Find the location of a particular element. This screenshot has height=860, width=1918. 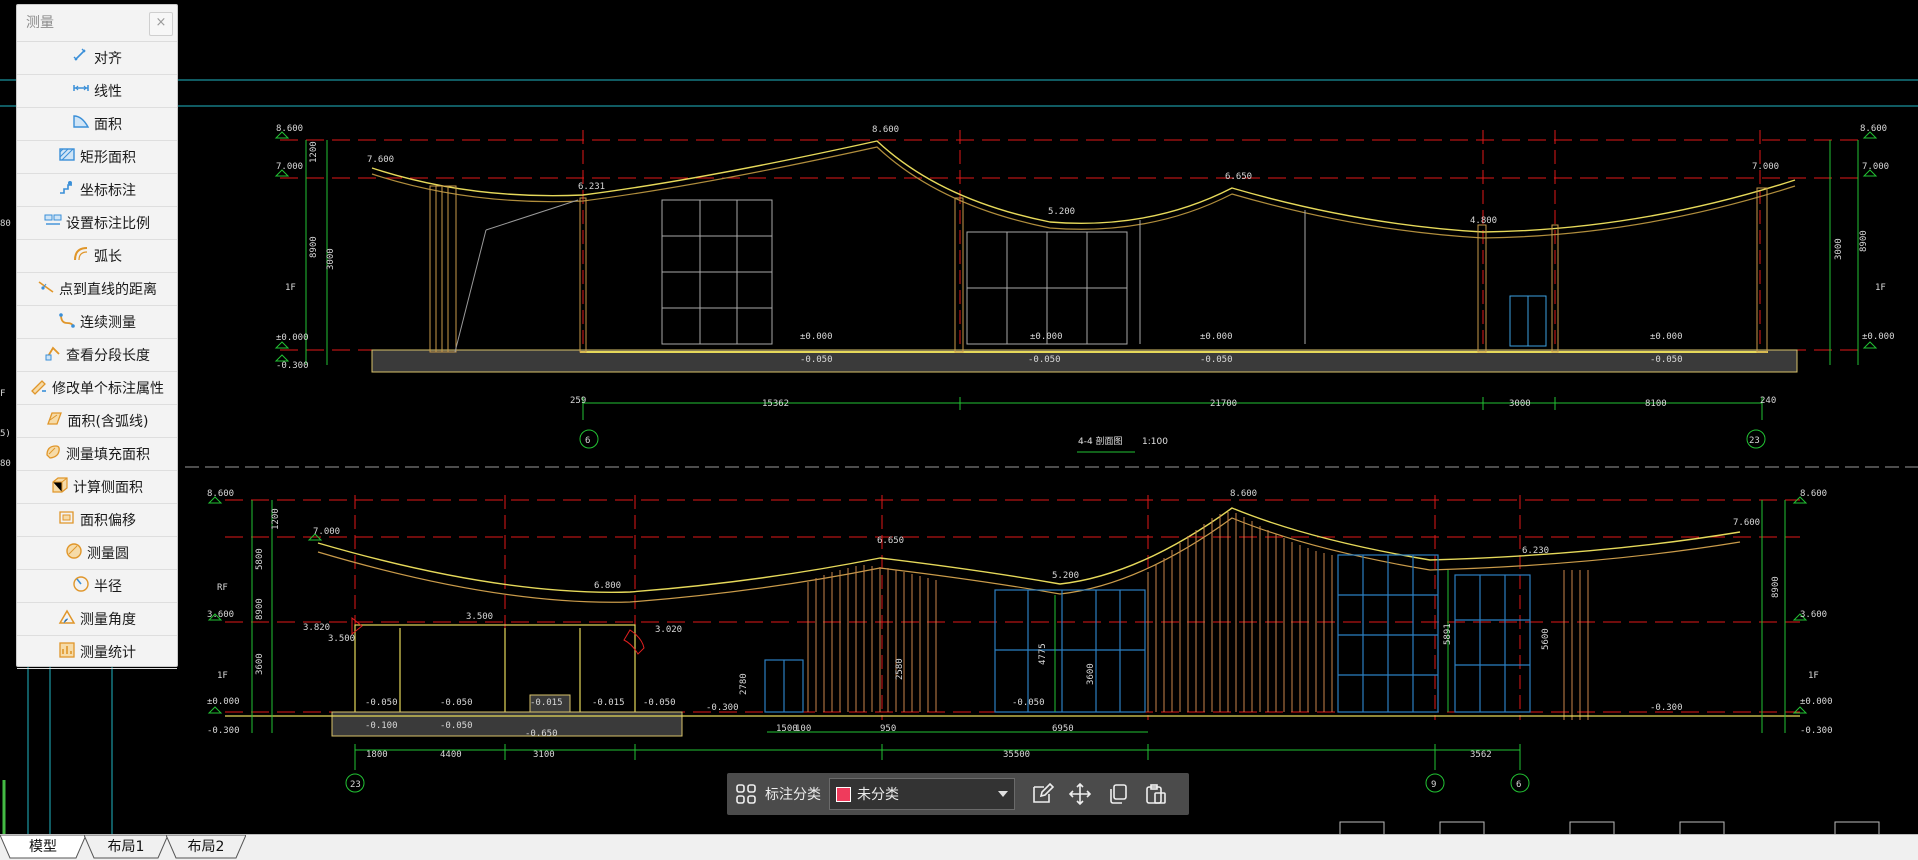

arc-length-icon is located at coordinates (81, 256).